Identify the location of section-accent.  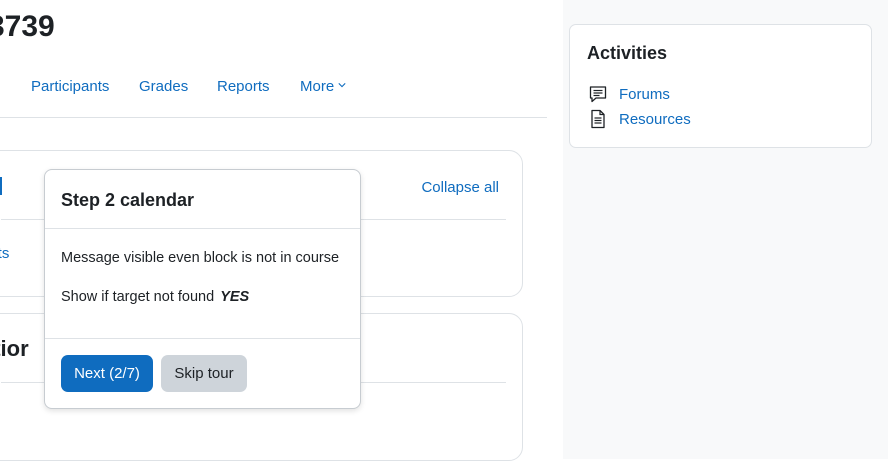
(1, 186).